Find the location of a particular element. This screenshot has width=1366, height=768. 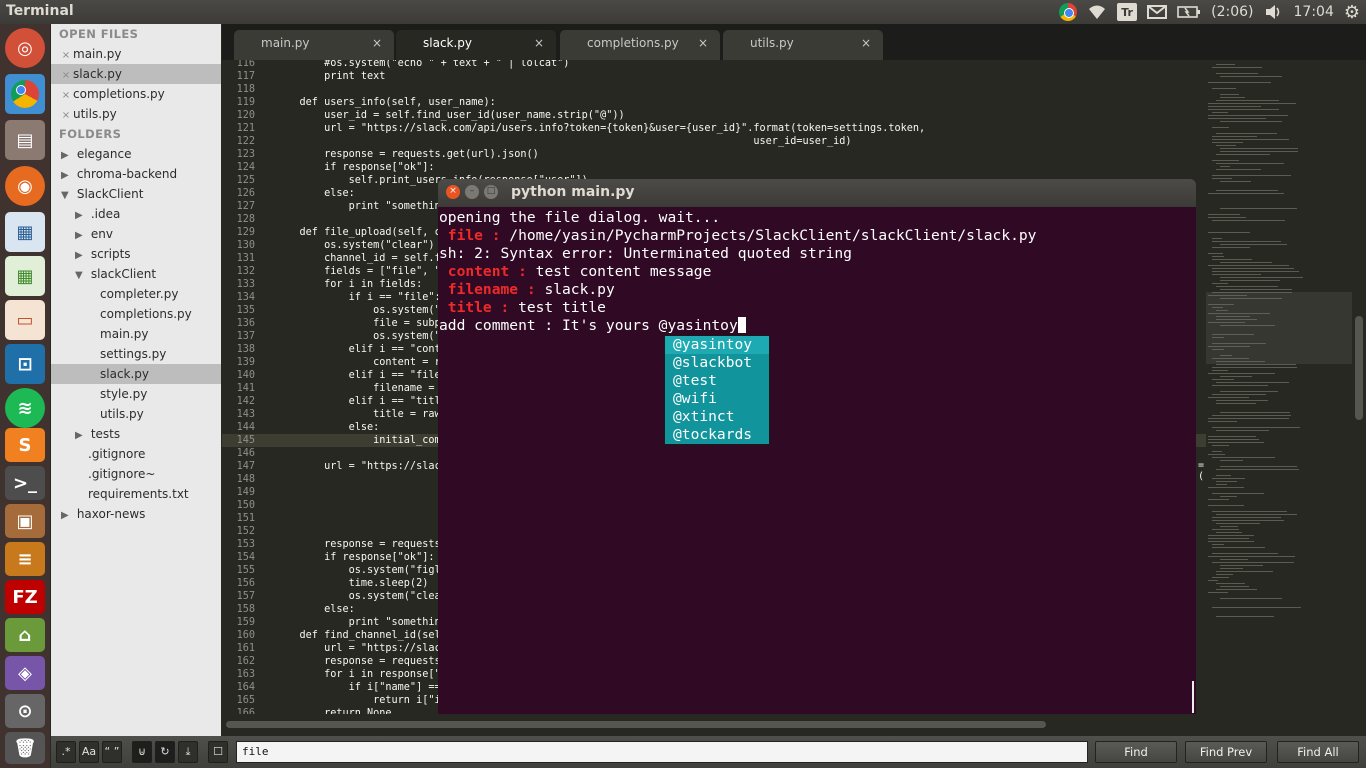

find-all-button: Find All is located at coordinates (1318, 752).